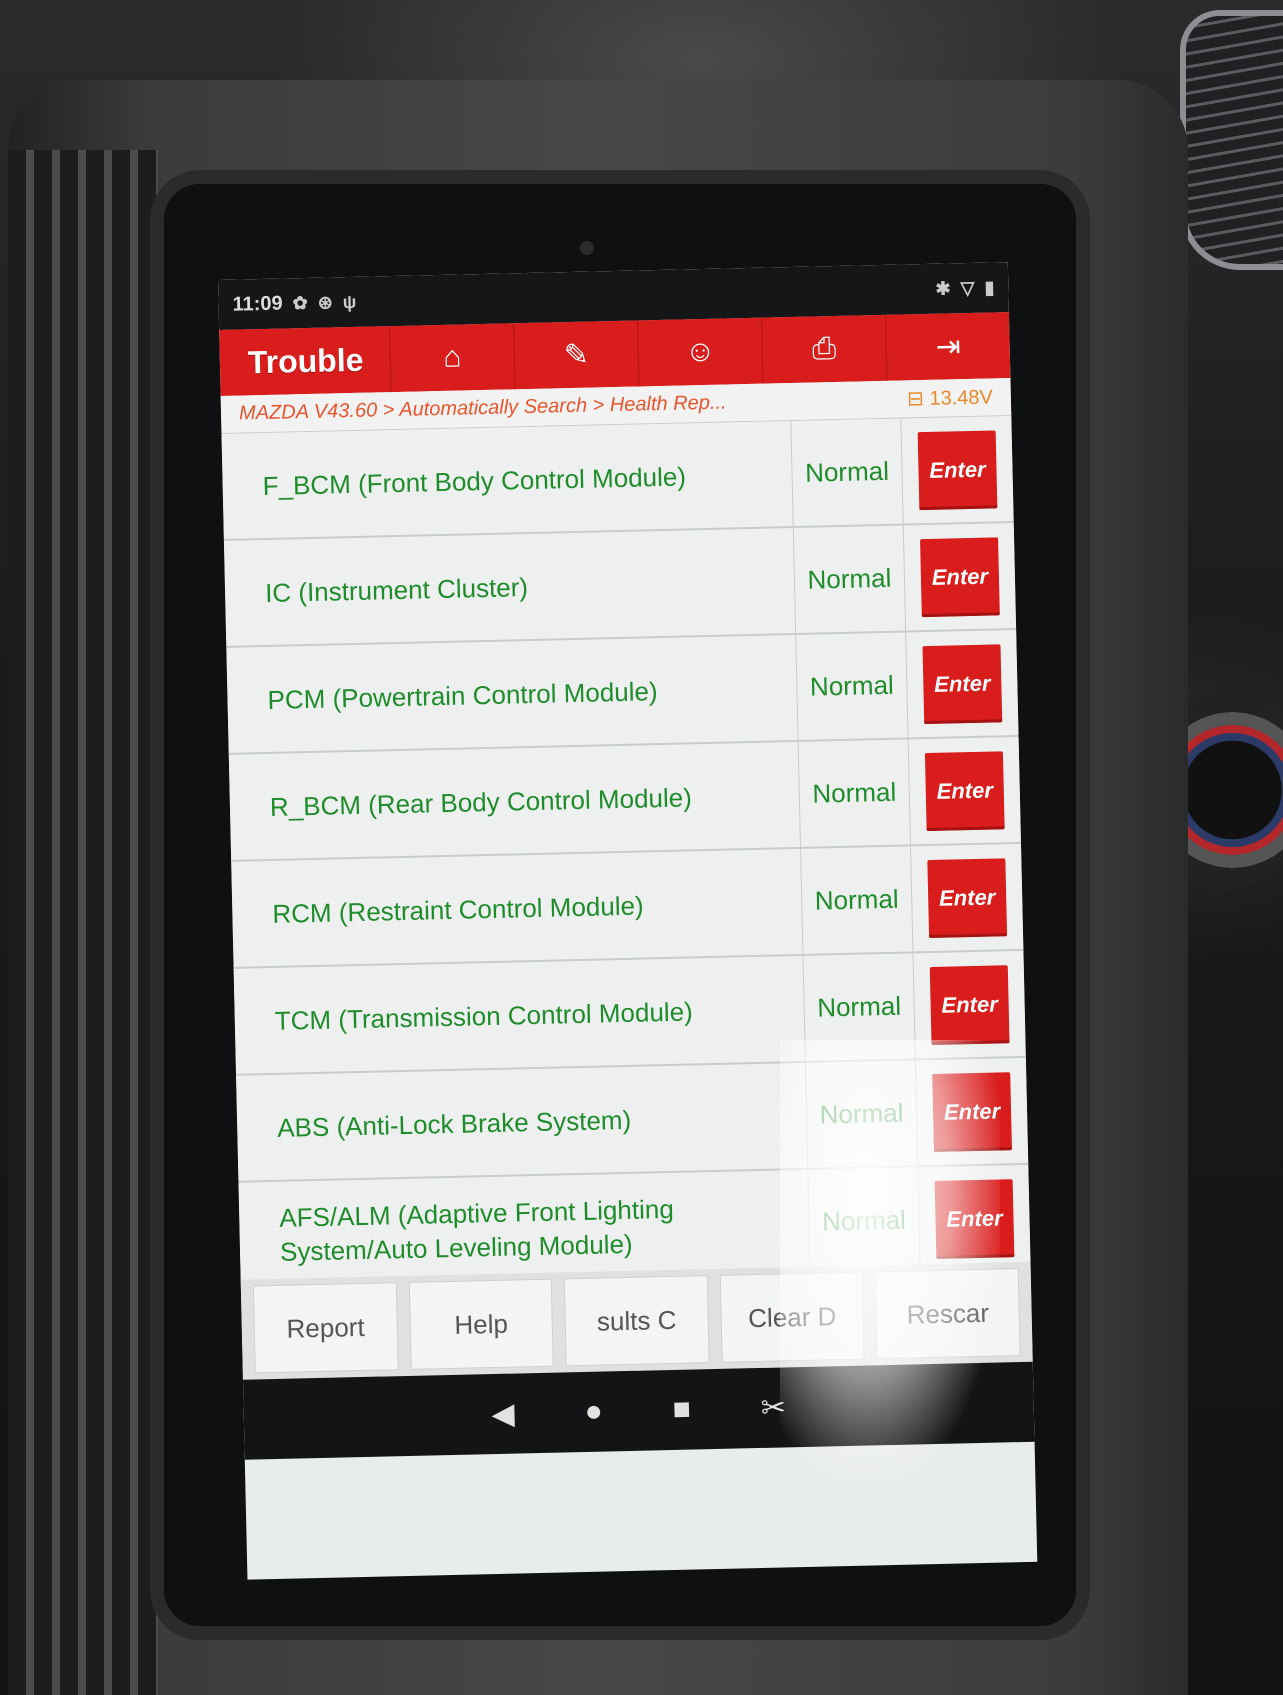 The width and height of the screenshot is (1283, 1695). I want to click on person-headset-icon: ☺, so click(700, 351).